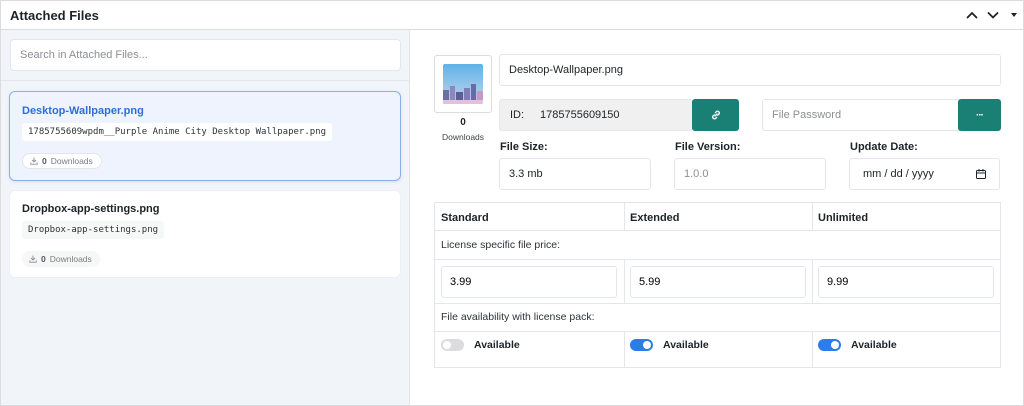 The height and width of the screenshot is (406, 1024). What do you see at coordinates (829, 345) in the screenshot?
I see `availability-toggle-unlimited` at bounding box center [829, 345].